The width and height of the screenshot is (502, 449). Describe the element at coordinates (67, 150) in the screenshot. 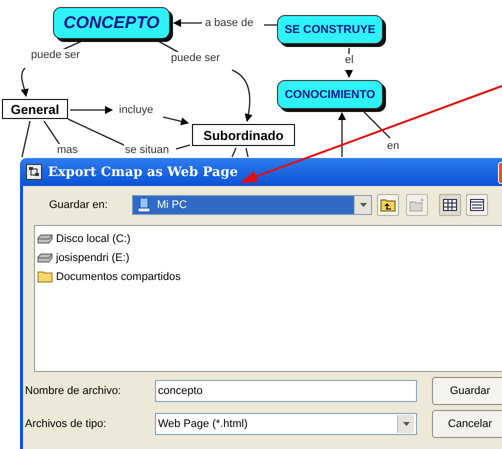

I see `link-label: mas` at that location.